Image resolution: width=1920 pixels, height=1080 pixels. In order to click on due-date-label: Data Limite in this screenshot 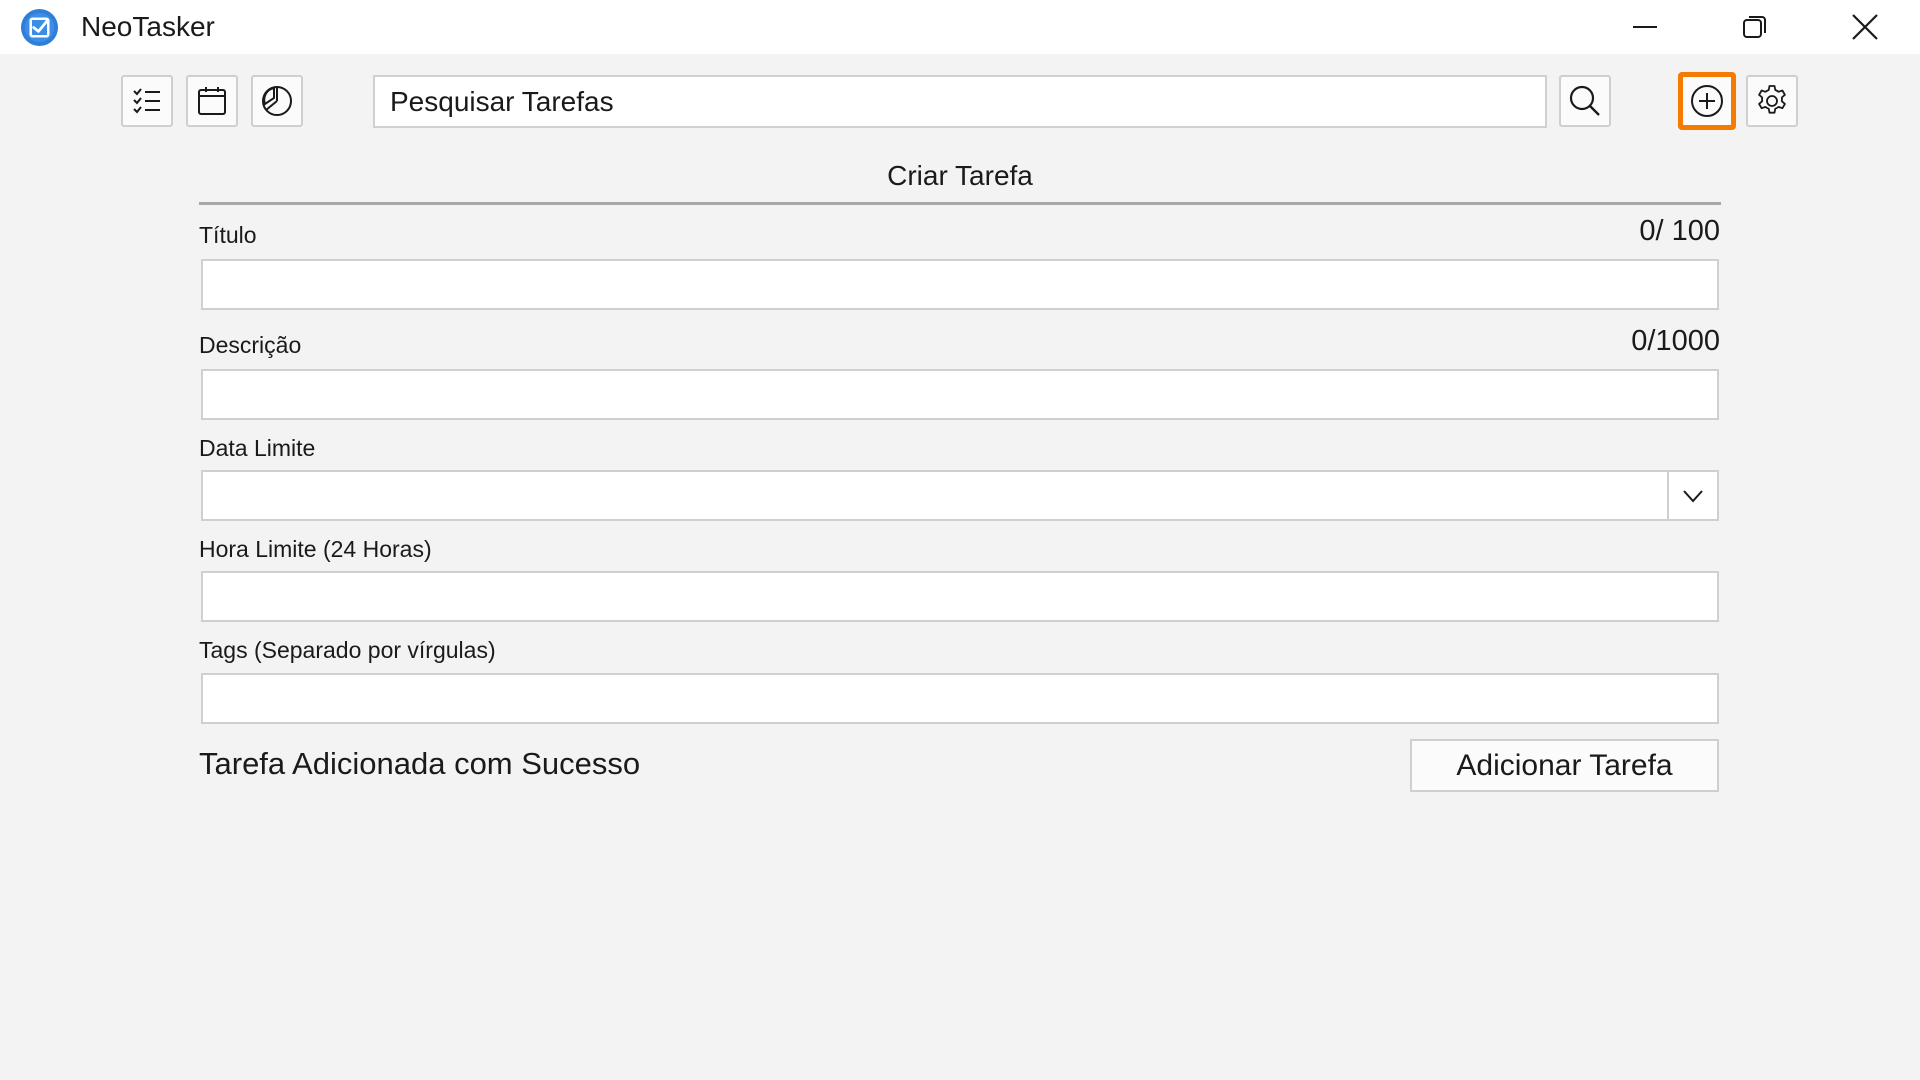, I will do `click(257, 448)`.